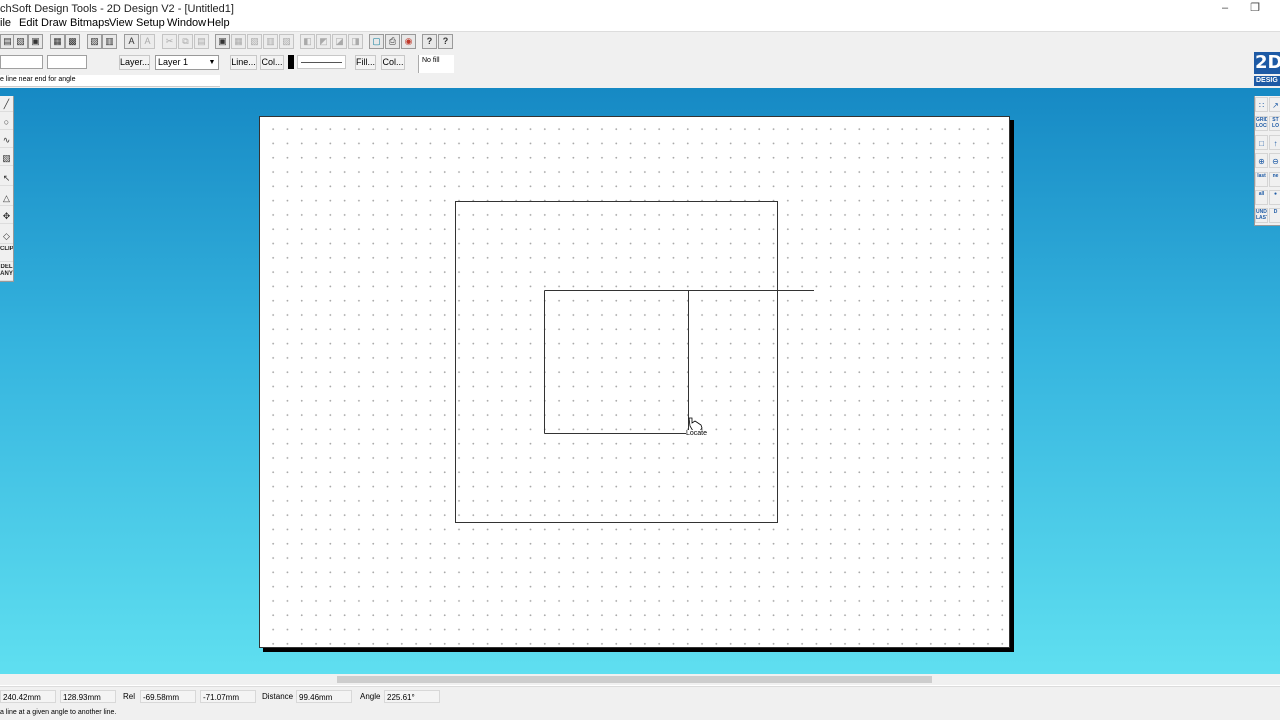  I want to click on screen-icon: ▢, so click(376, 41).